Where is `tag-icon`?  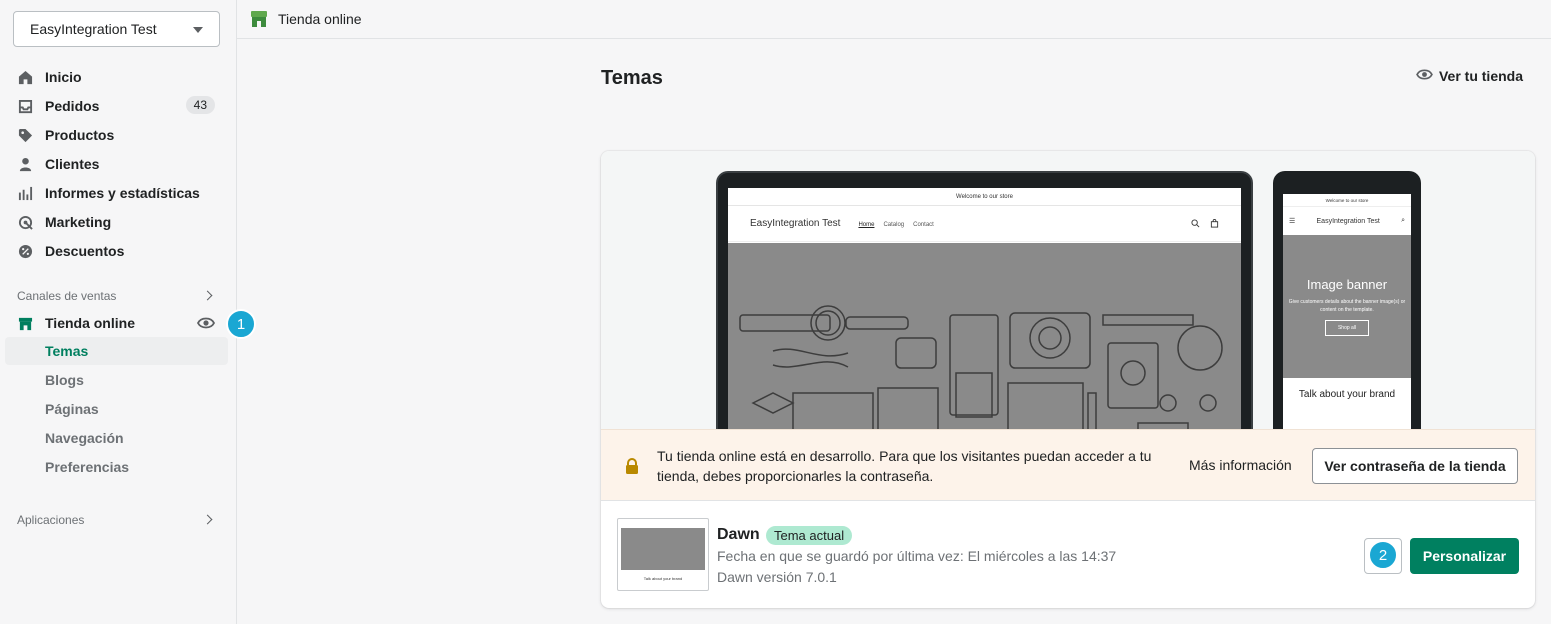
tag-icon is located at coordinates (25, 135).